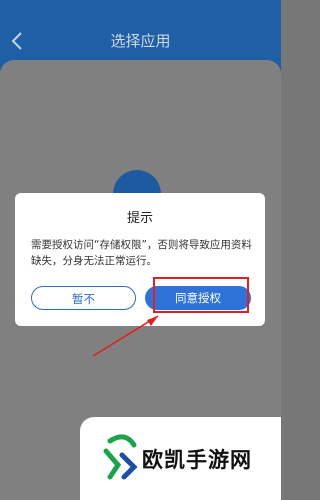 This screenshot has width=320, height=500. I want to click on highlight-box, so click(201, 295).